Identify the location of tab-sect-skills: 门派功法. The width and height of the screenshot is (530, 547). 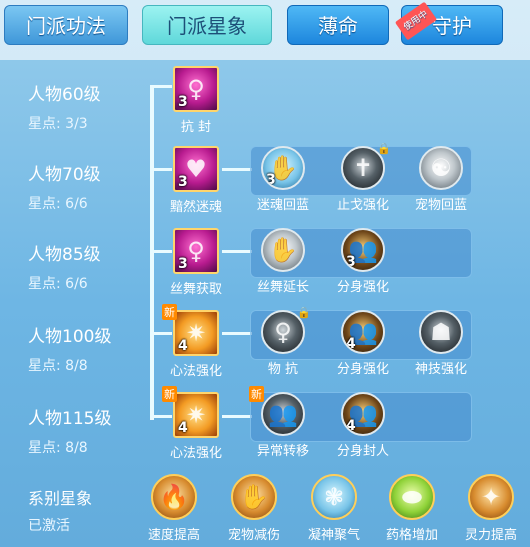
(66, 25).